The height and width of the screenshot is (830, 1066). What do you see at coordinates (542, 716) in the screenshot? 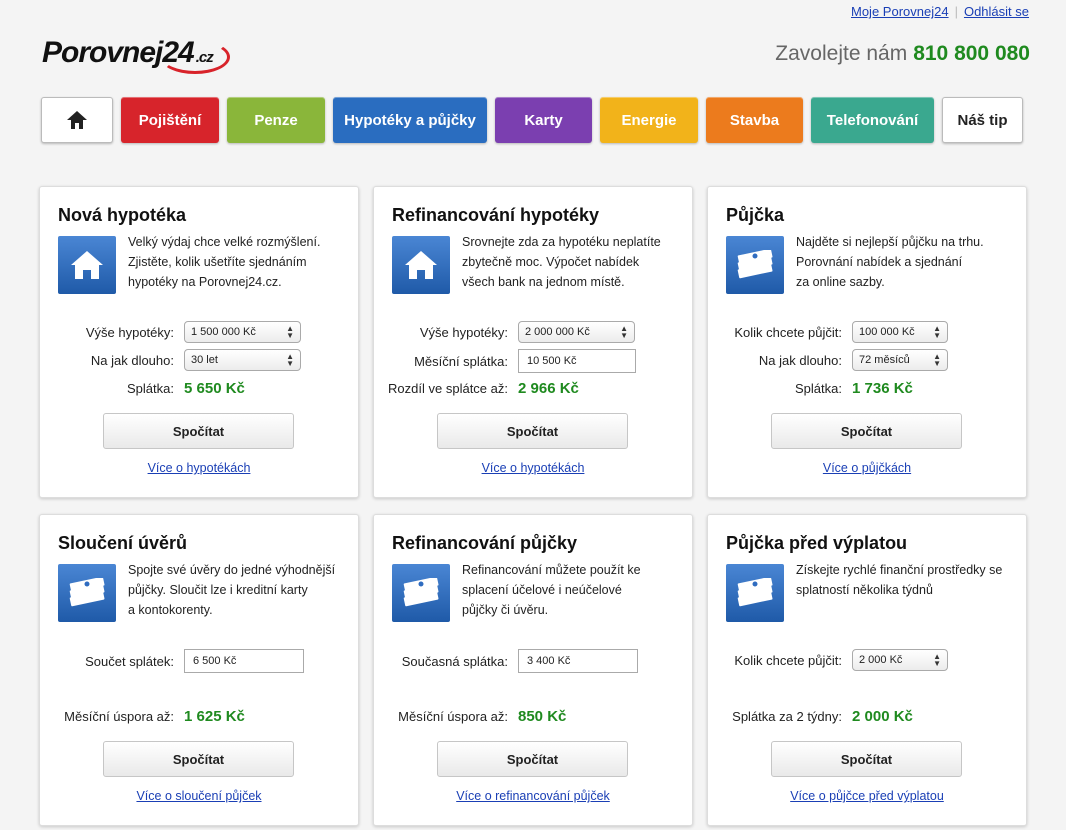
I see `result-value: 850 Kč` at bounding box center [542, 716].